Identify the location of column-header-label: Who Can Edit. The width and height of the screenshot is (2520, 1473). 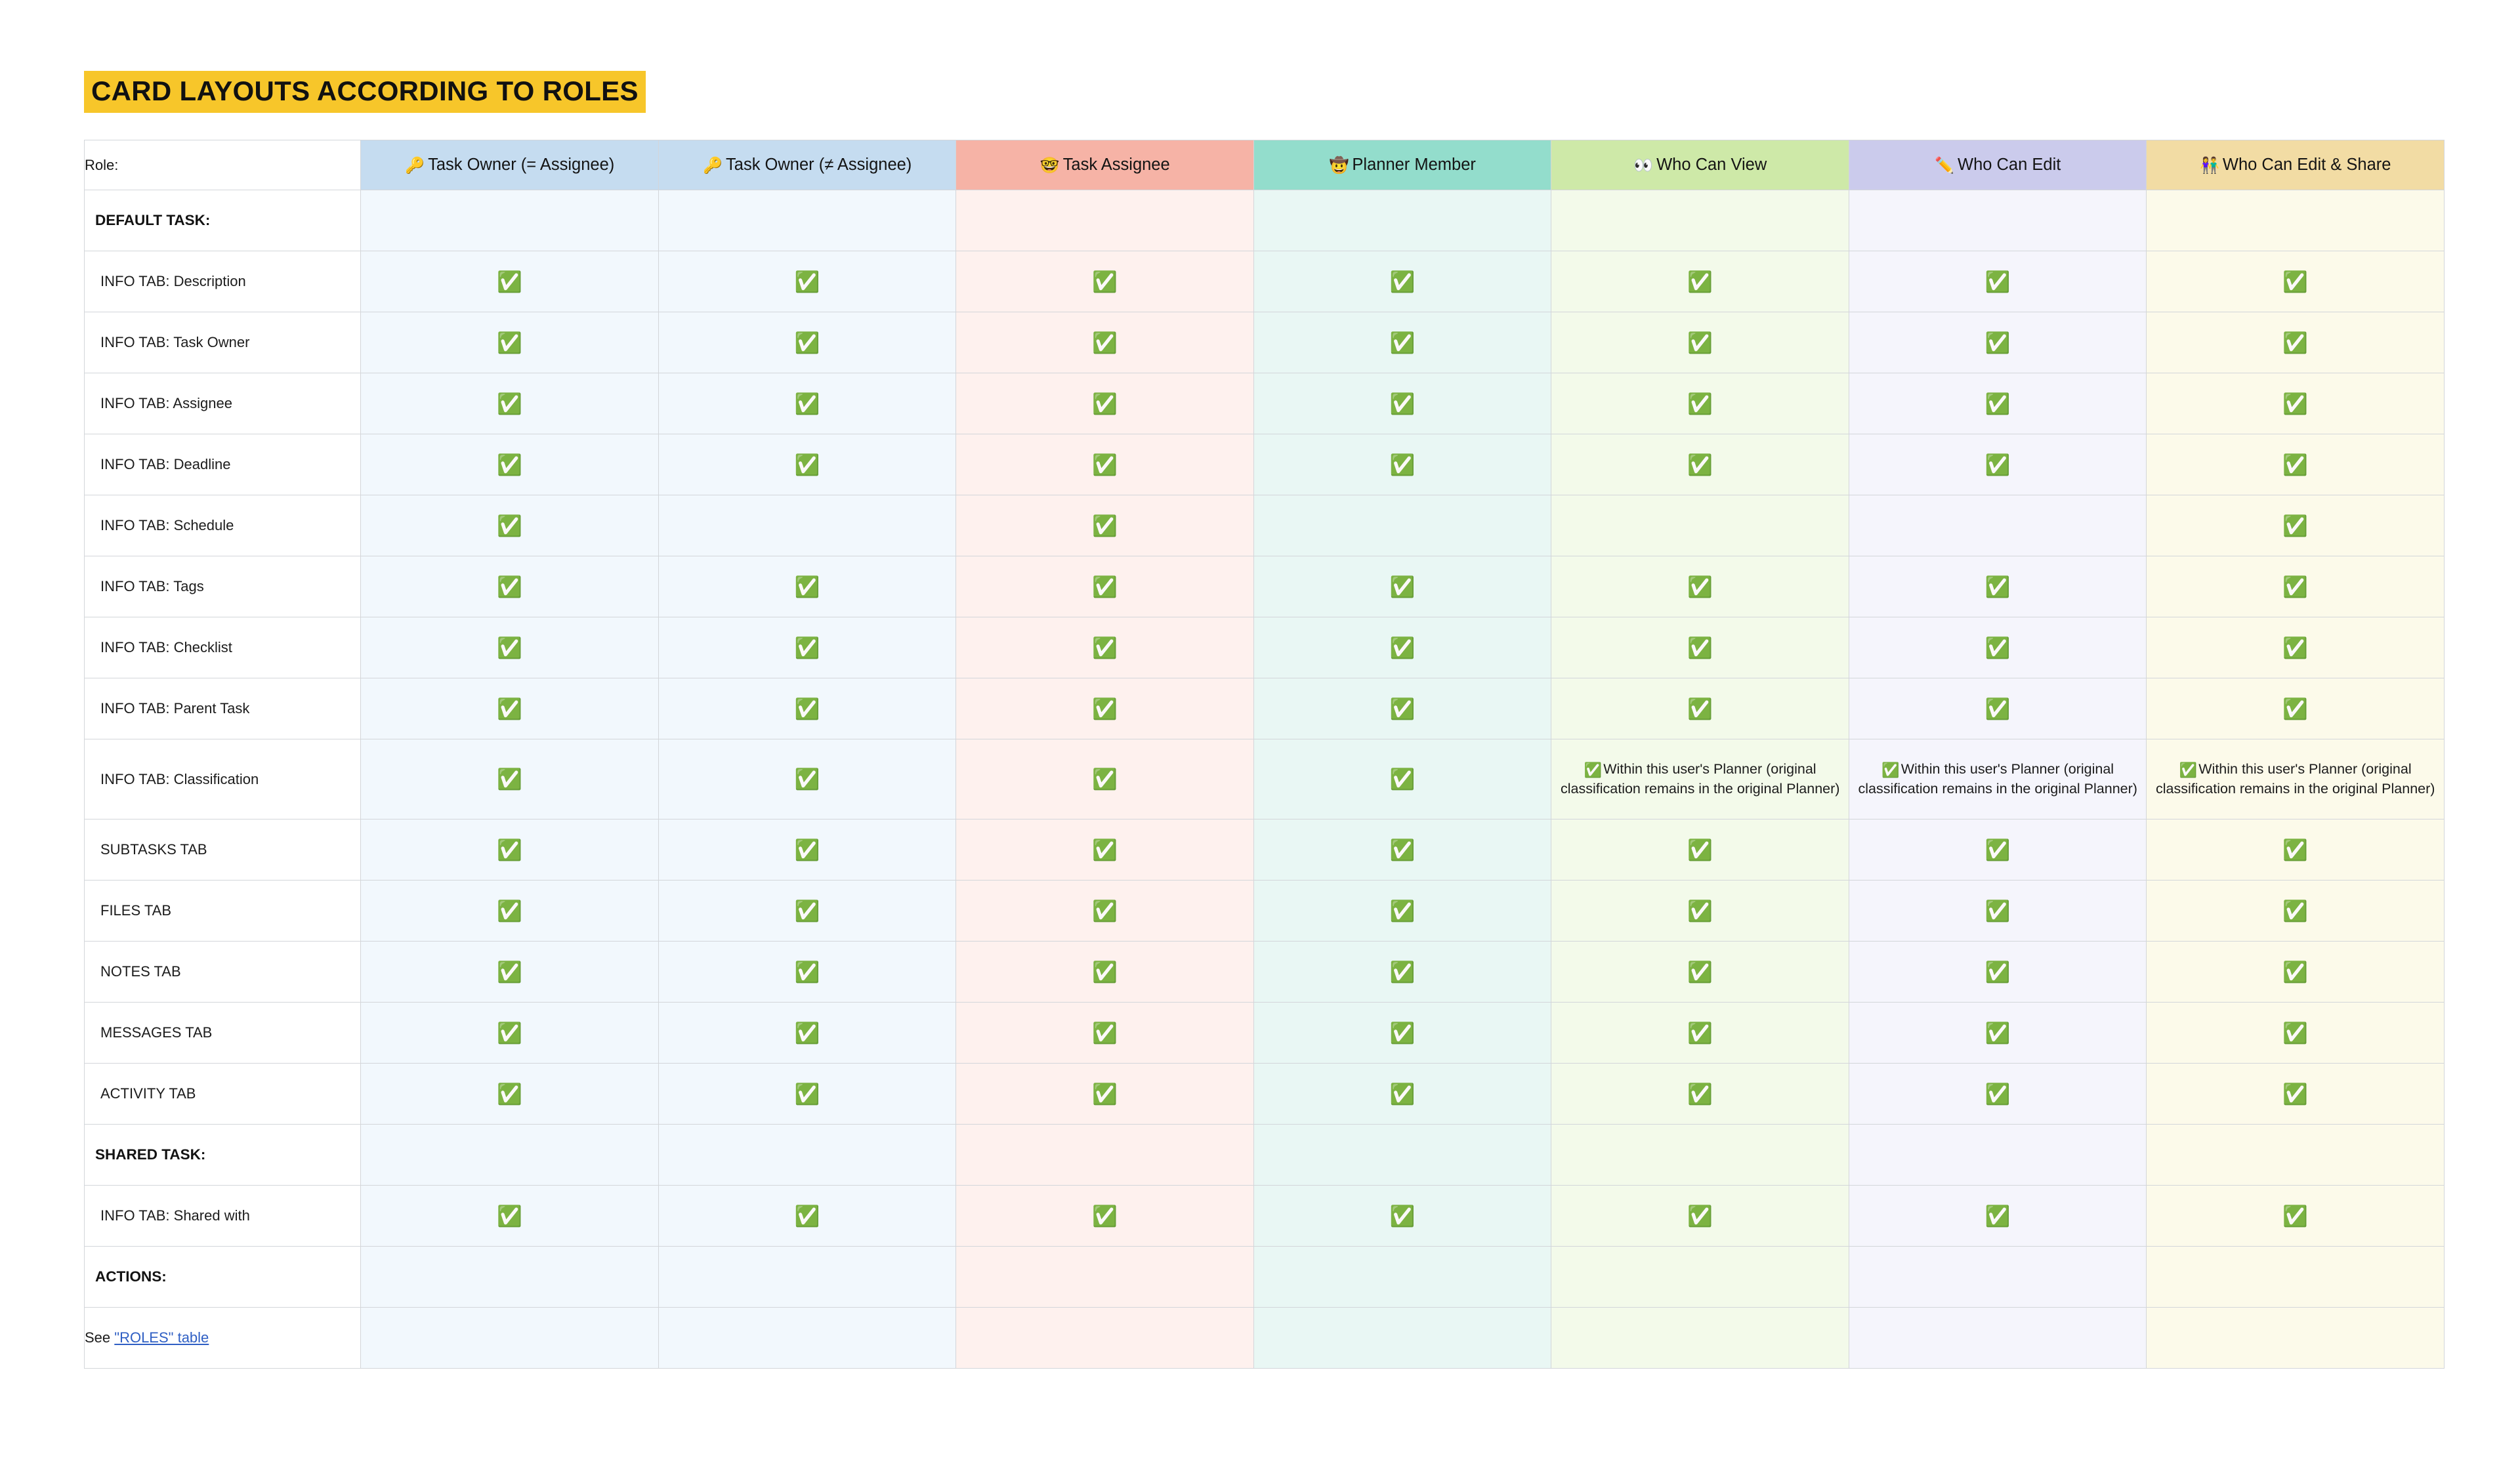
(2009, 164).